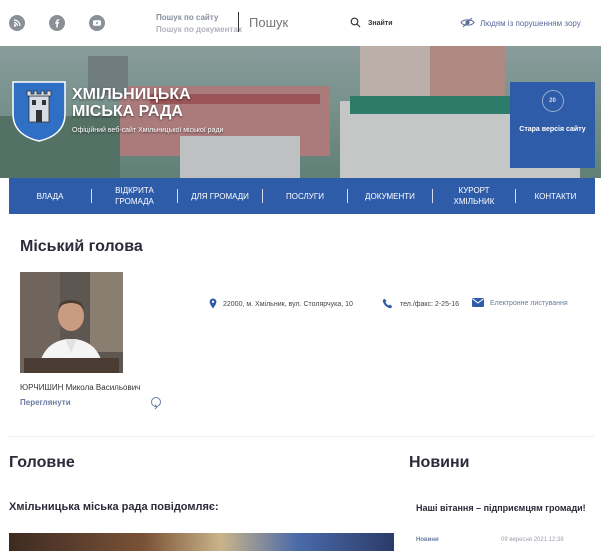 The height and width of the screenshot is (551, 601). I want to click on search-tabs: Пошук по сайту Пошук по документах, so click(199, 24).